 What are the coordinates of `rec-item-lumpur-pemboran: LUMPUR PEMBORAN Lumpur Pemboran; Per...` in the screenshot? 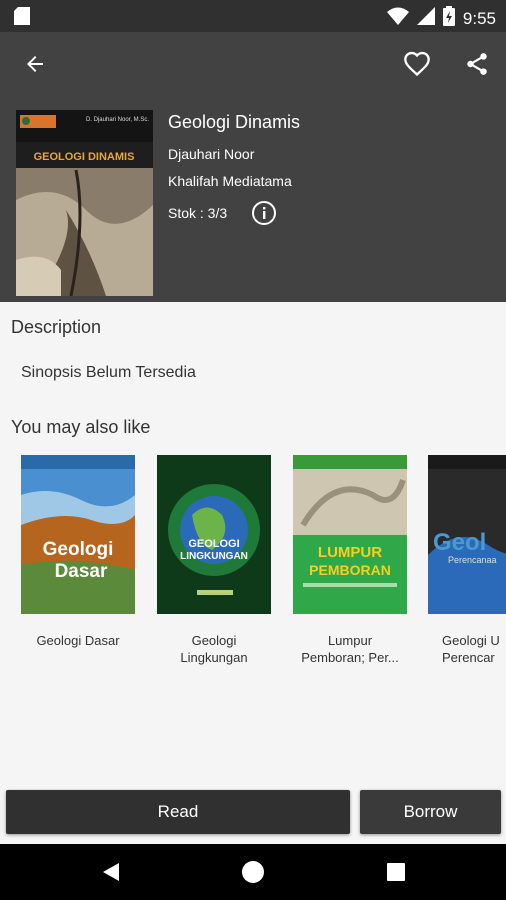 It's located at (350, 560).